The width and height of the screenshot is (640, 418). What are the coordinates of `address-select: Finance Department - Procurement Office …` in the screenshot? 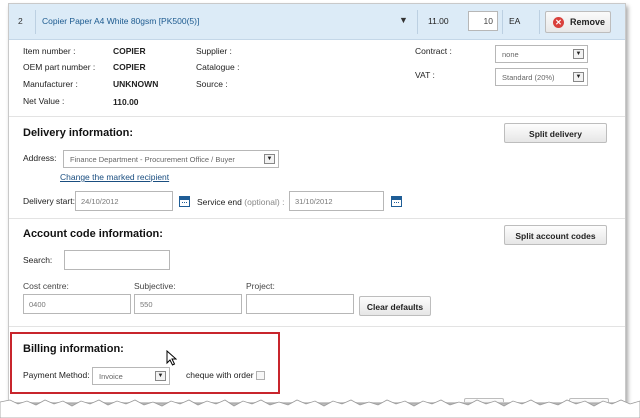 It's located at (171, 159).